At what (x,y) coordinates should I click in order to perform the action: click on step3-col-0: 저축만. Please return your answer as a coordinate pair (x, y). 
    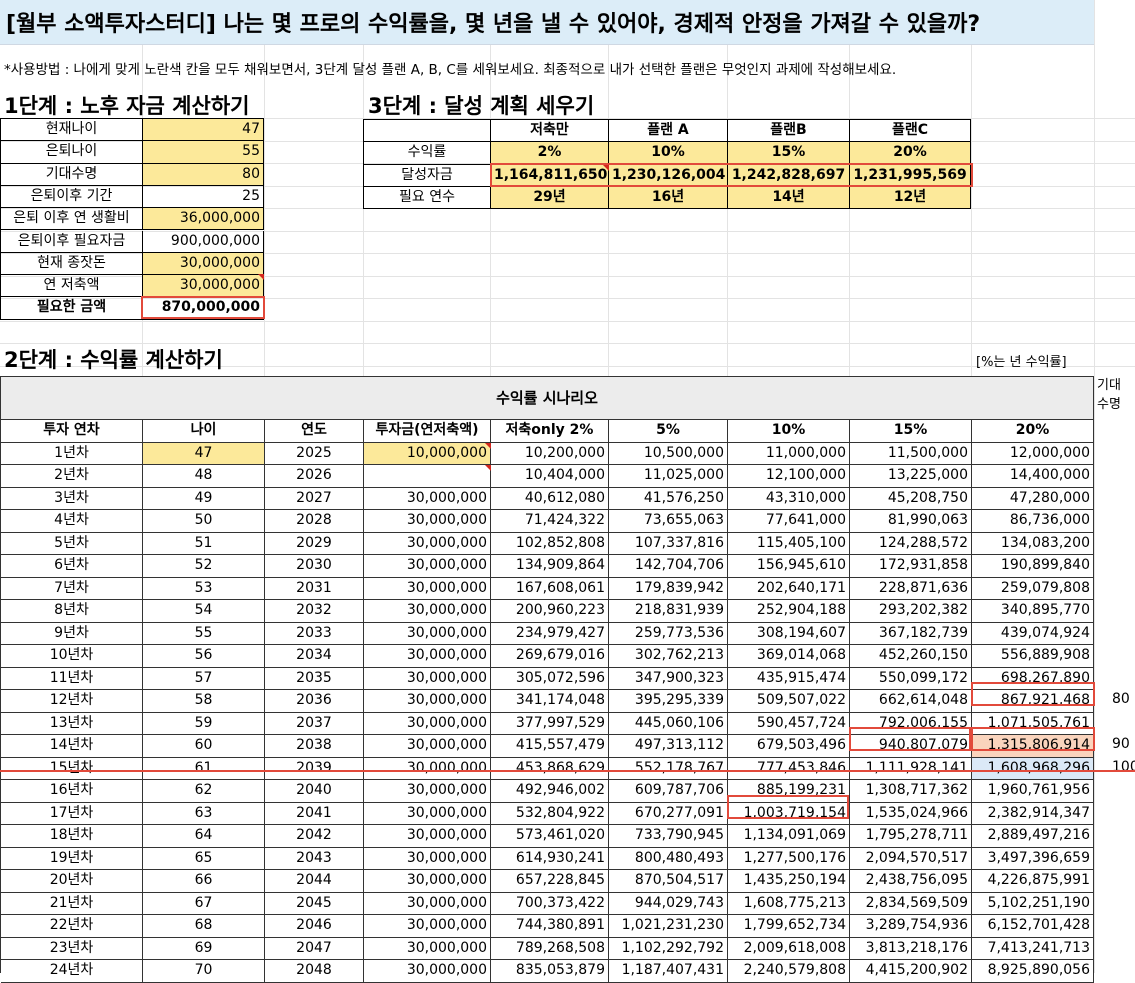
    Looking at the image, I should click on (550, 131).